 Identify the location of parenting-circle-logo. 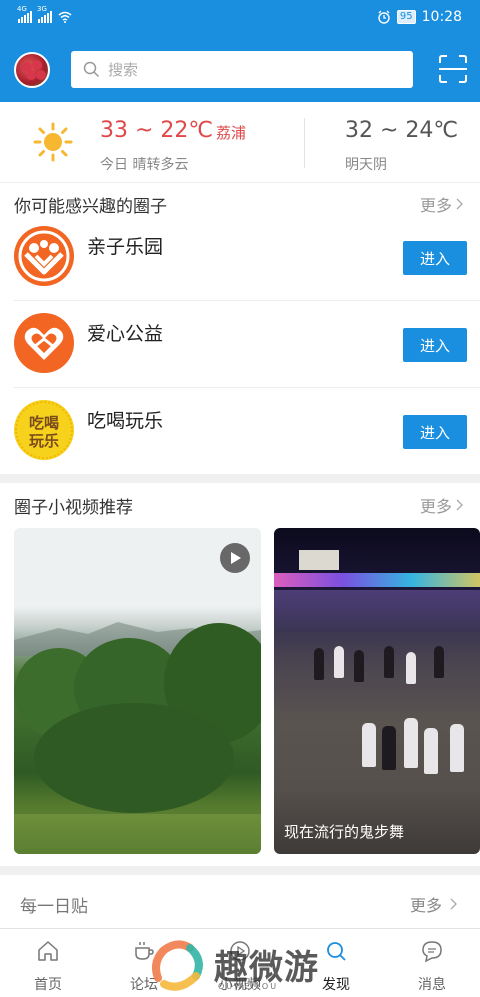
(44, 256).